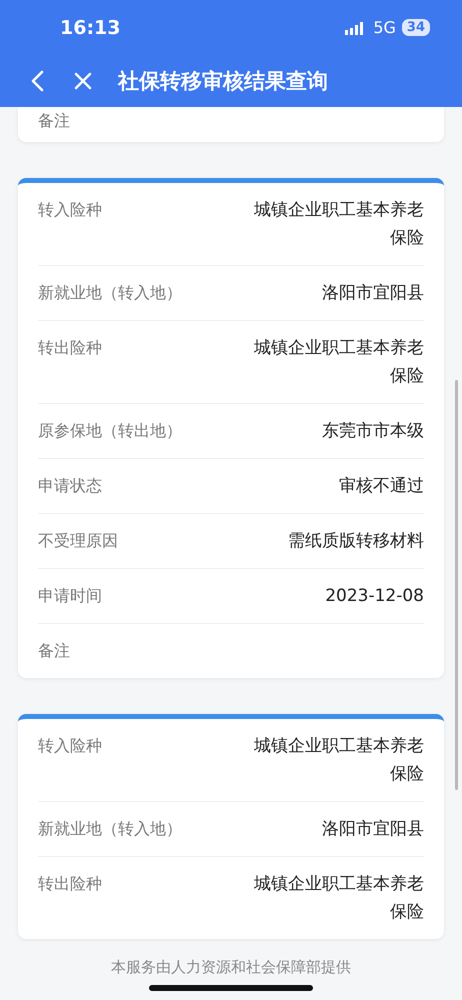 The width and height of the screenshot is (462, 1000). Describe the element at coordinates (70, 596) in the screenshot. I see `field-label: 申请时间` at that location.